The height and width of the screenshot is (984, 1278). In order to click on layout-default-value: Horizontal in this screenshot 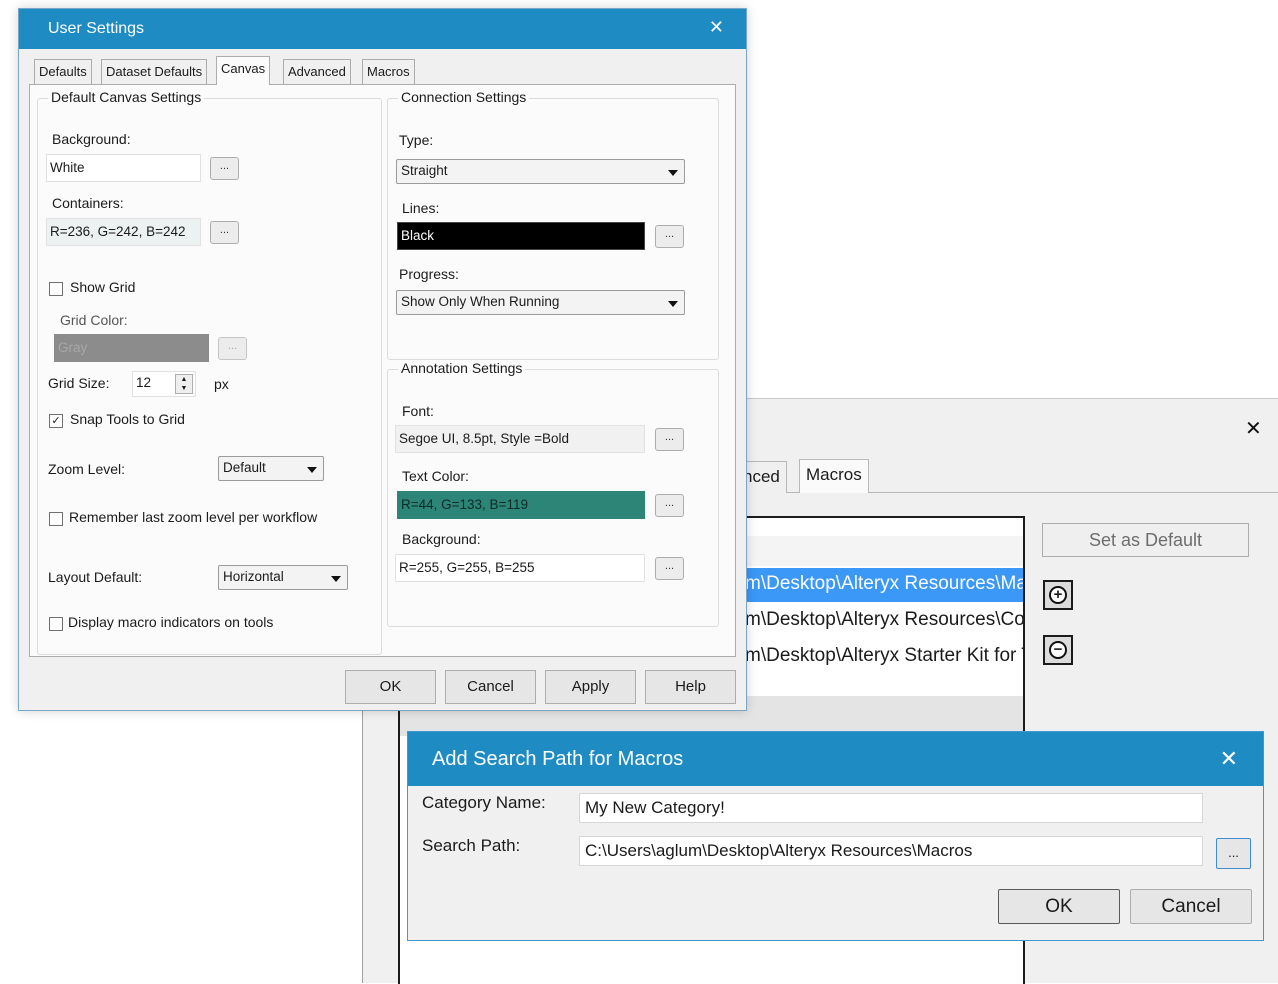, I will do `click(253, 576)`.